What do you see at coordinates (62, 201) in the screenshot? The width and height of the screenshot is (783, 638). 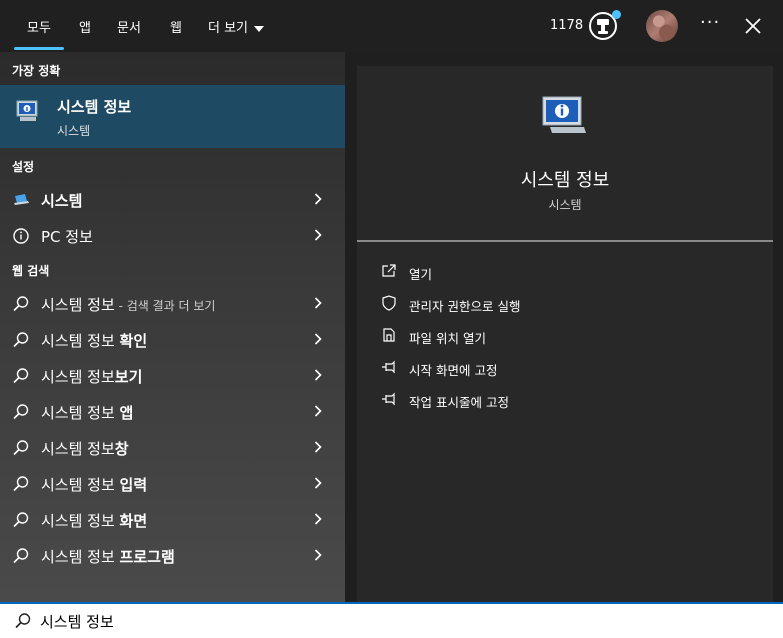 I see `settings-item-label: 시스템` at bounding box center [62, 201].